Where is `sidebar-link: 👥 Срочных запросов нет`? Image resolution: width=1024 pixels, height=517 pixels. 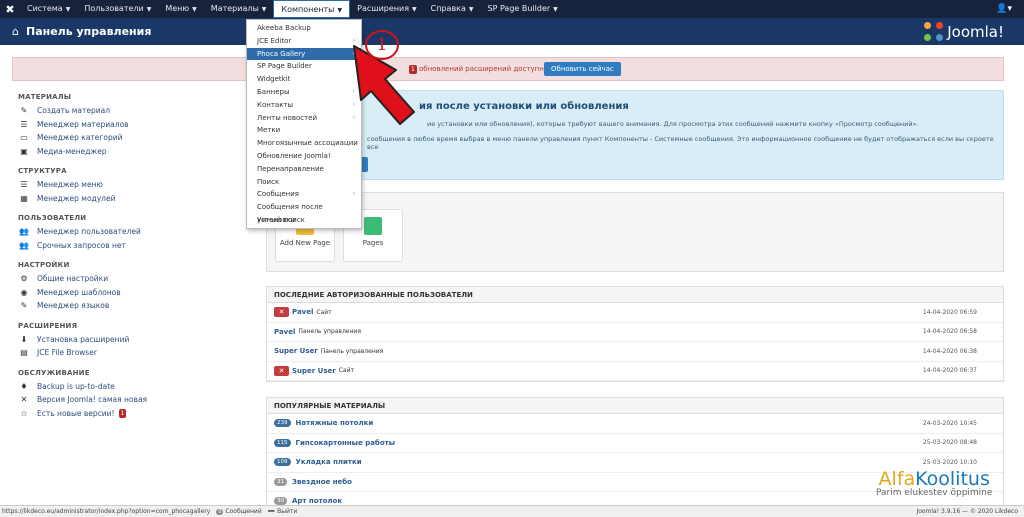 sidebar-link: 👥 Срочных запросов нет is located at coordinates (138, 246).